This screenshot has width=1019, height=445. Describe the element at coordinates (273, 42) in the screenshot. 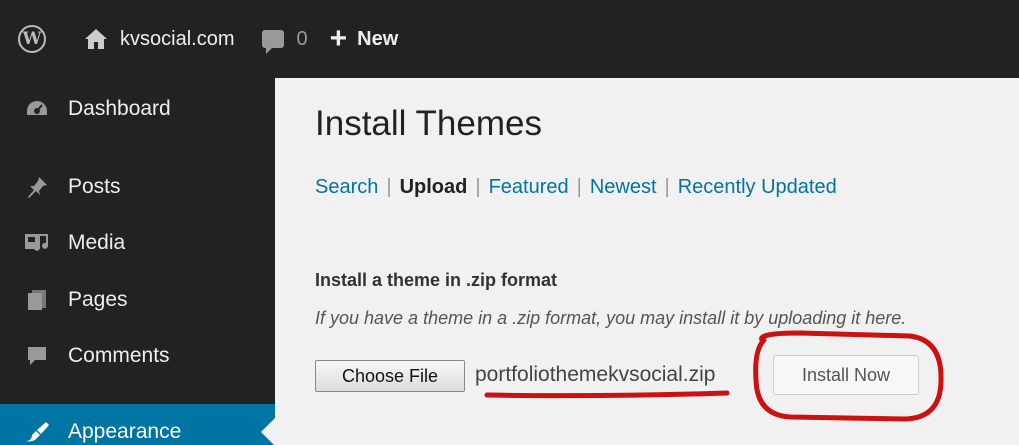

I see `comment-bubble-icon` at that location.